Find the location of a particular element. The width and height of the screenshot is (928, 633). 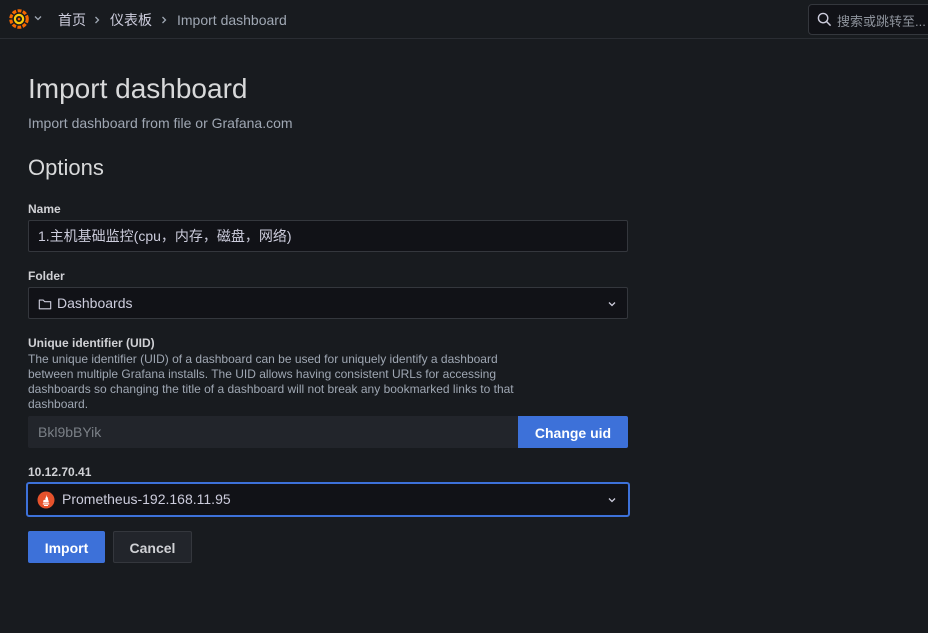

grafana-logo-icon is located at coordinates (19, 19).